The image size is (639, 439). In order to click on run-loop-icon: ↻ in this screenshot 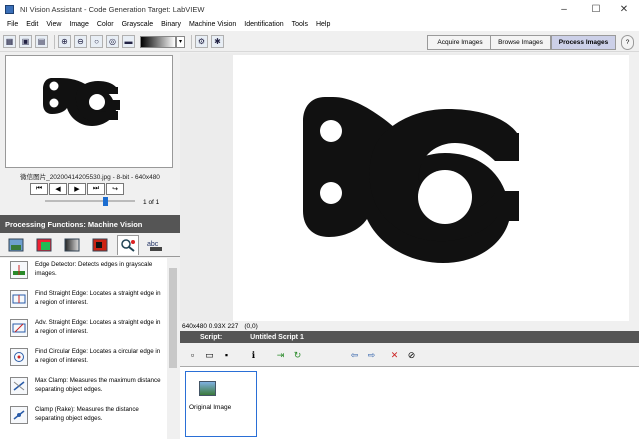, I will do `click(297, 355)`.